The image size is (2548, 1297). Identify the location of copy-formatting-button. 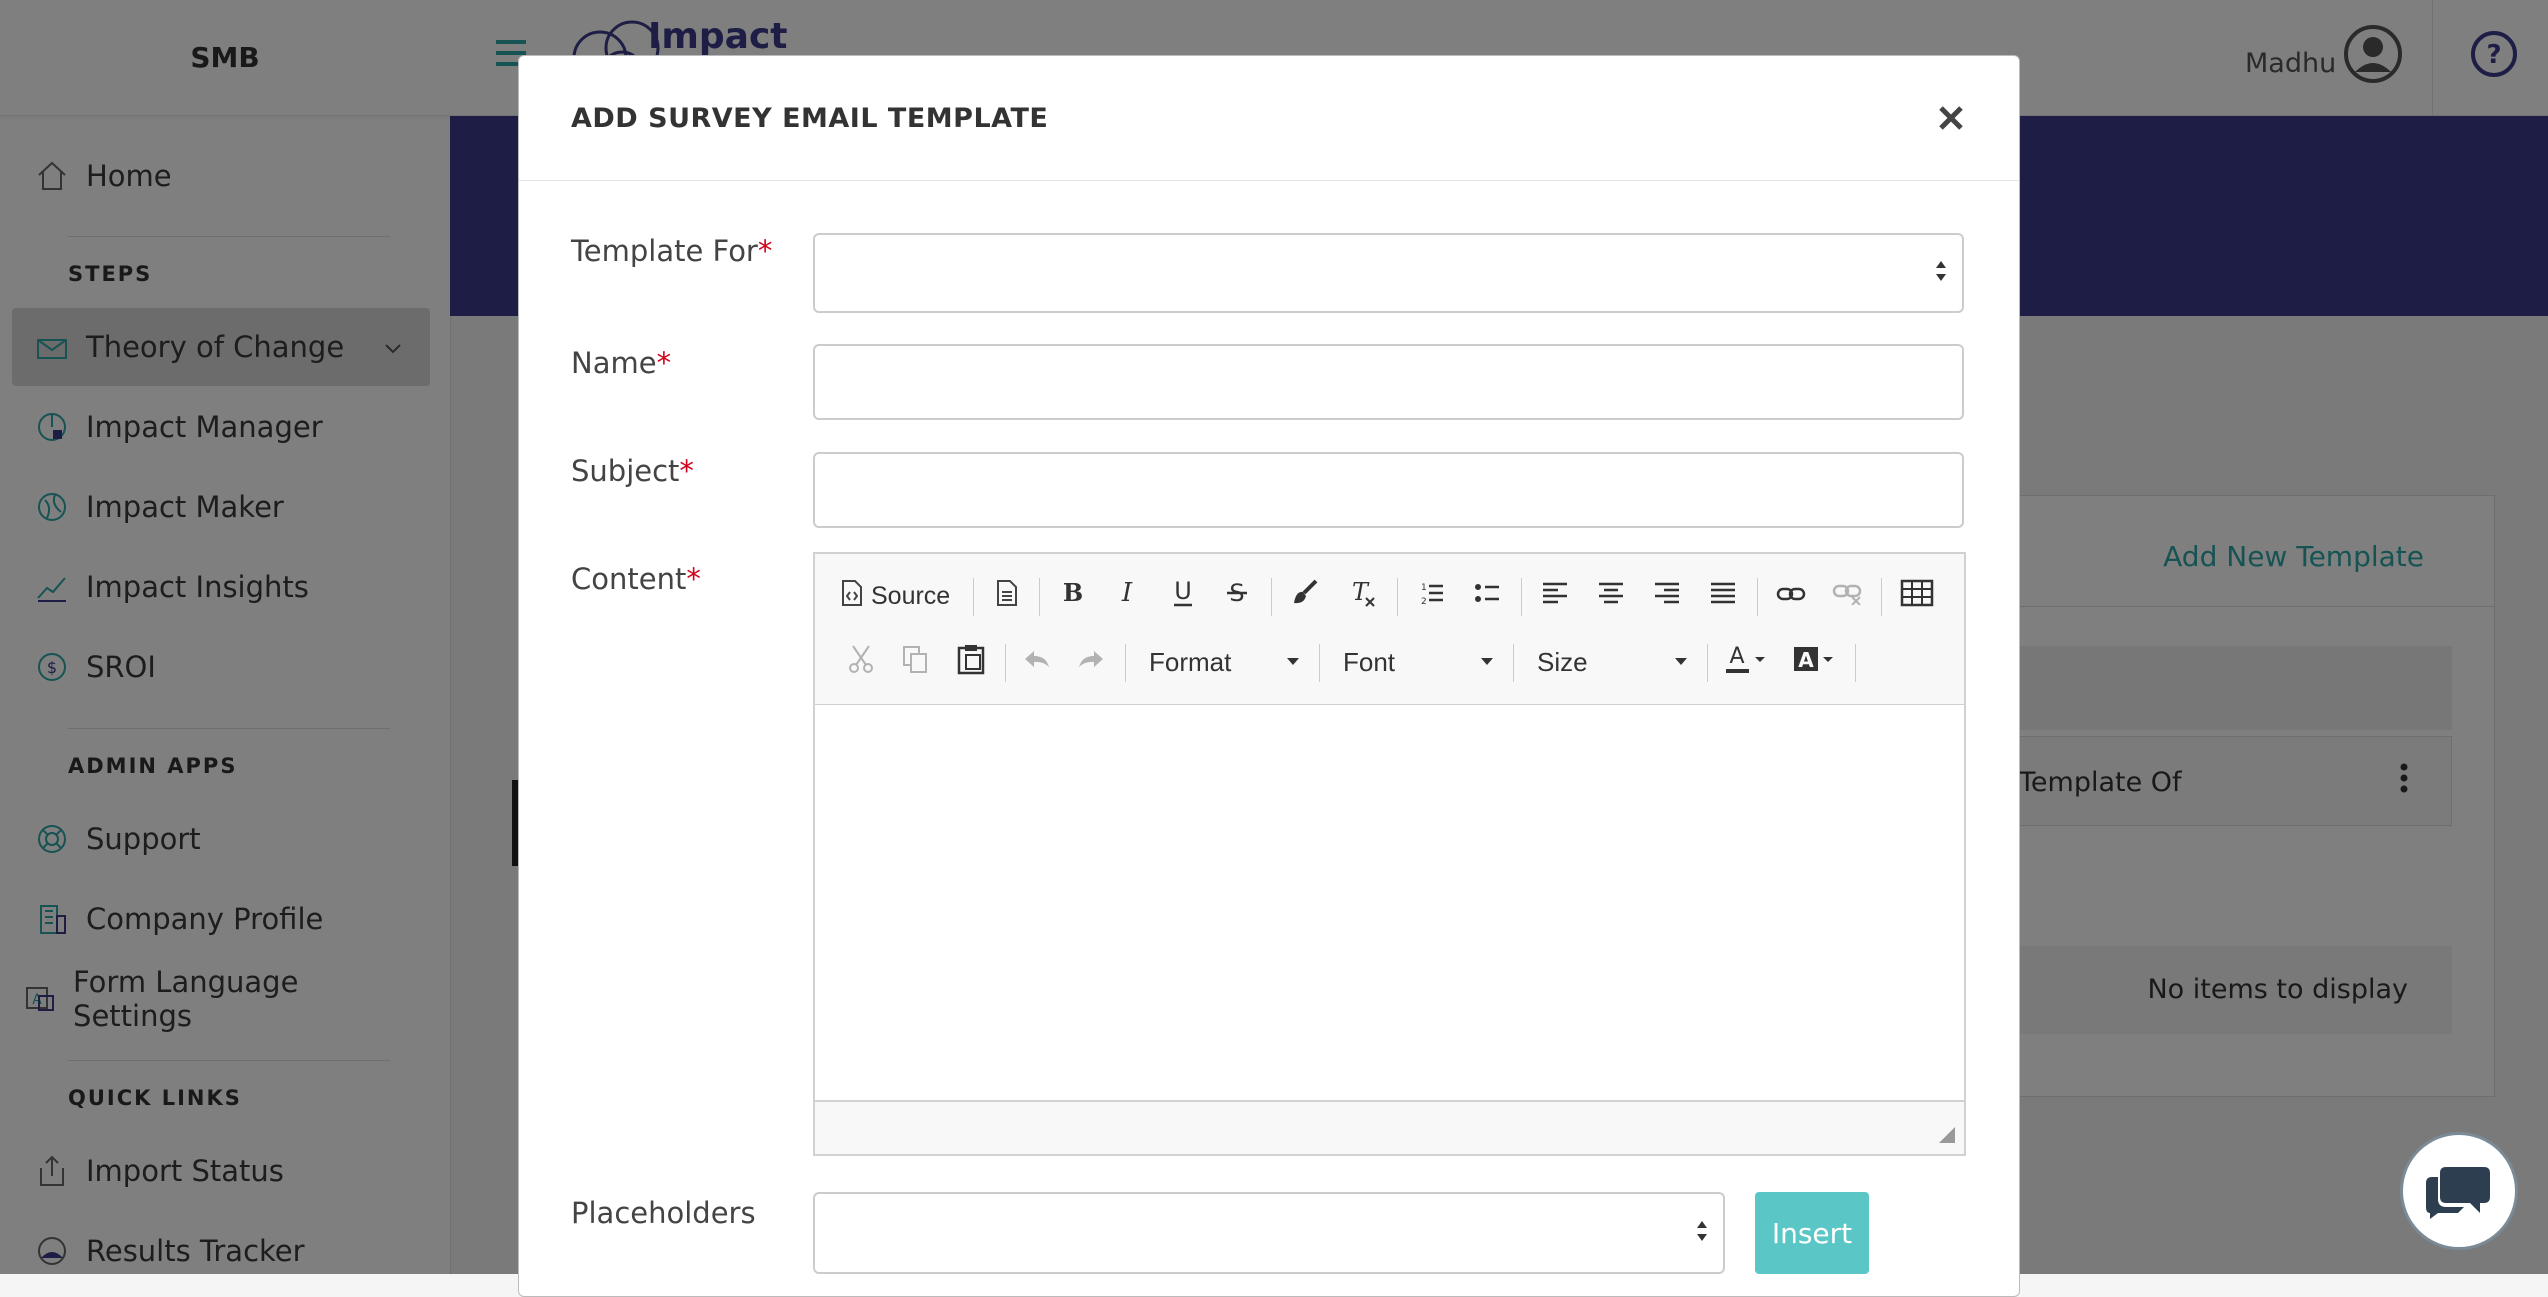
(1305, 596).